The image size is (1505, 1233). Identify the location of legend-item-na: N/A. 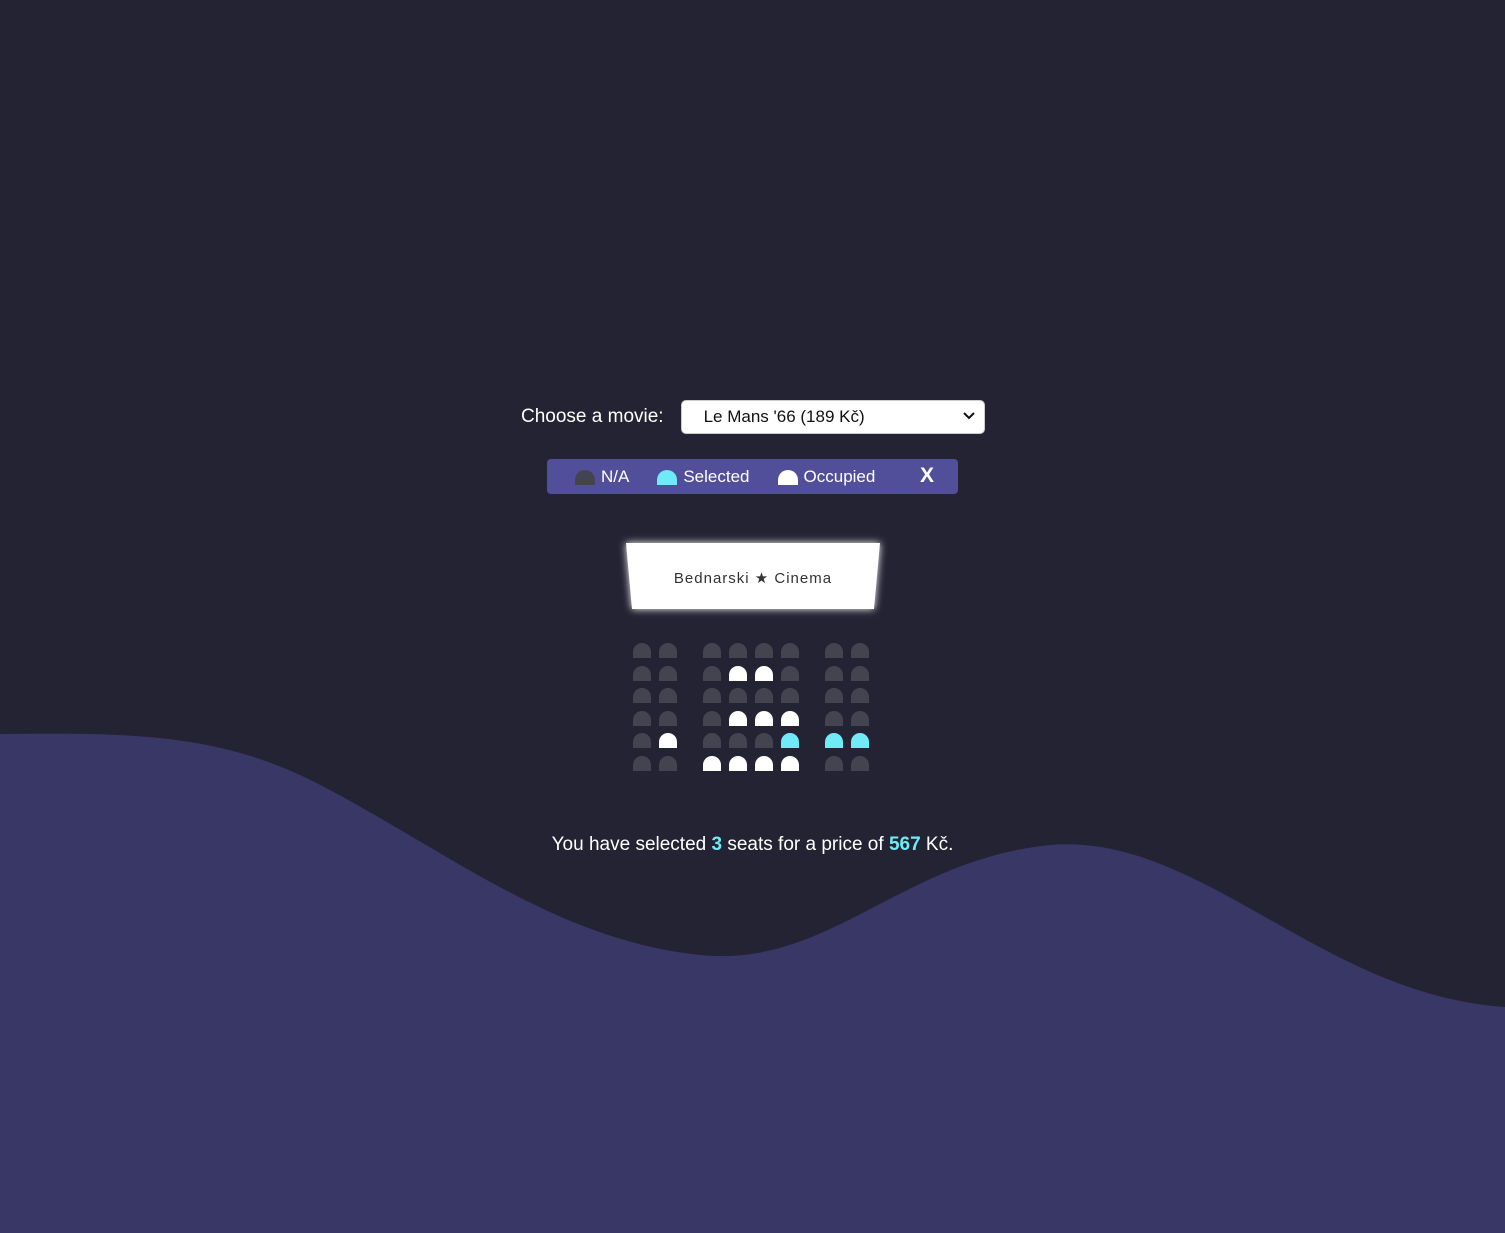
(602, 477).